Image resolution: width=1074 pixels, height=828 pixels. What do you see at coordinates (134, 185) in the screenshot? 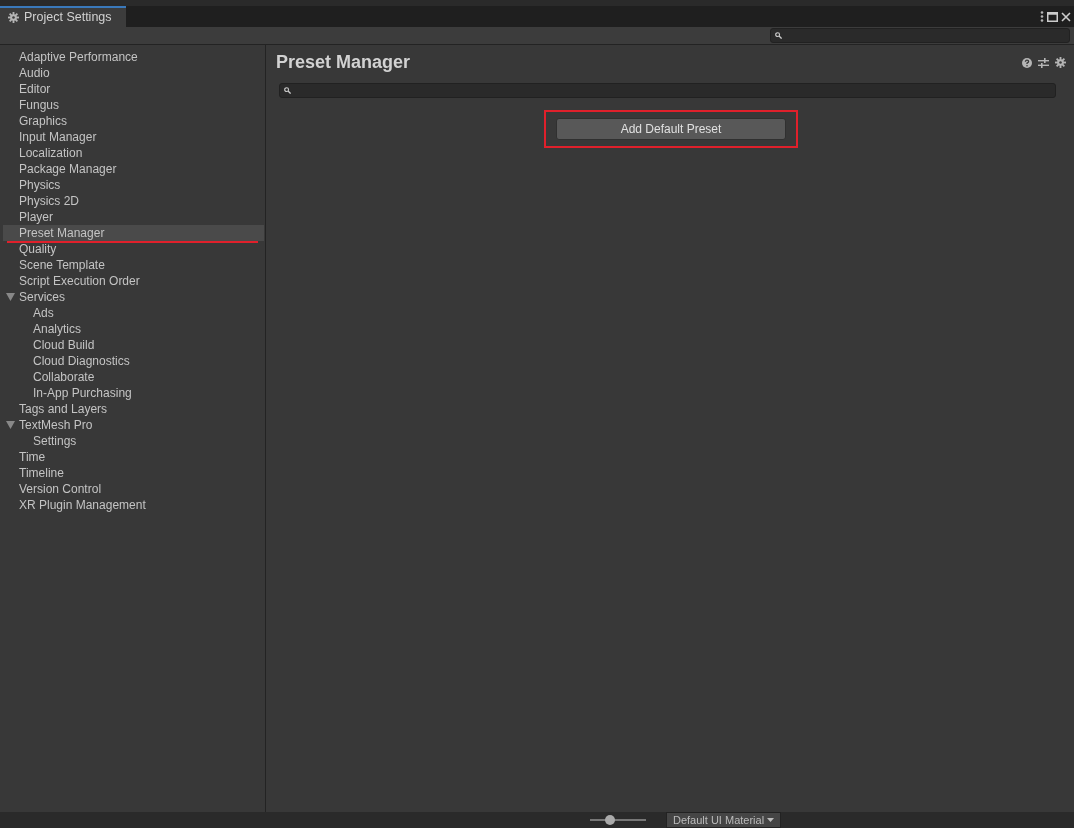
I see `sidebar-item: Physics` at bounding box center [134, 185].